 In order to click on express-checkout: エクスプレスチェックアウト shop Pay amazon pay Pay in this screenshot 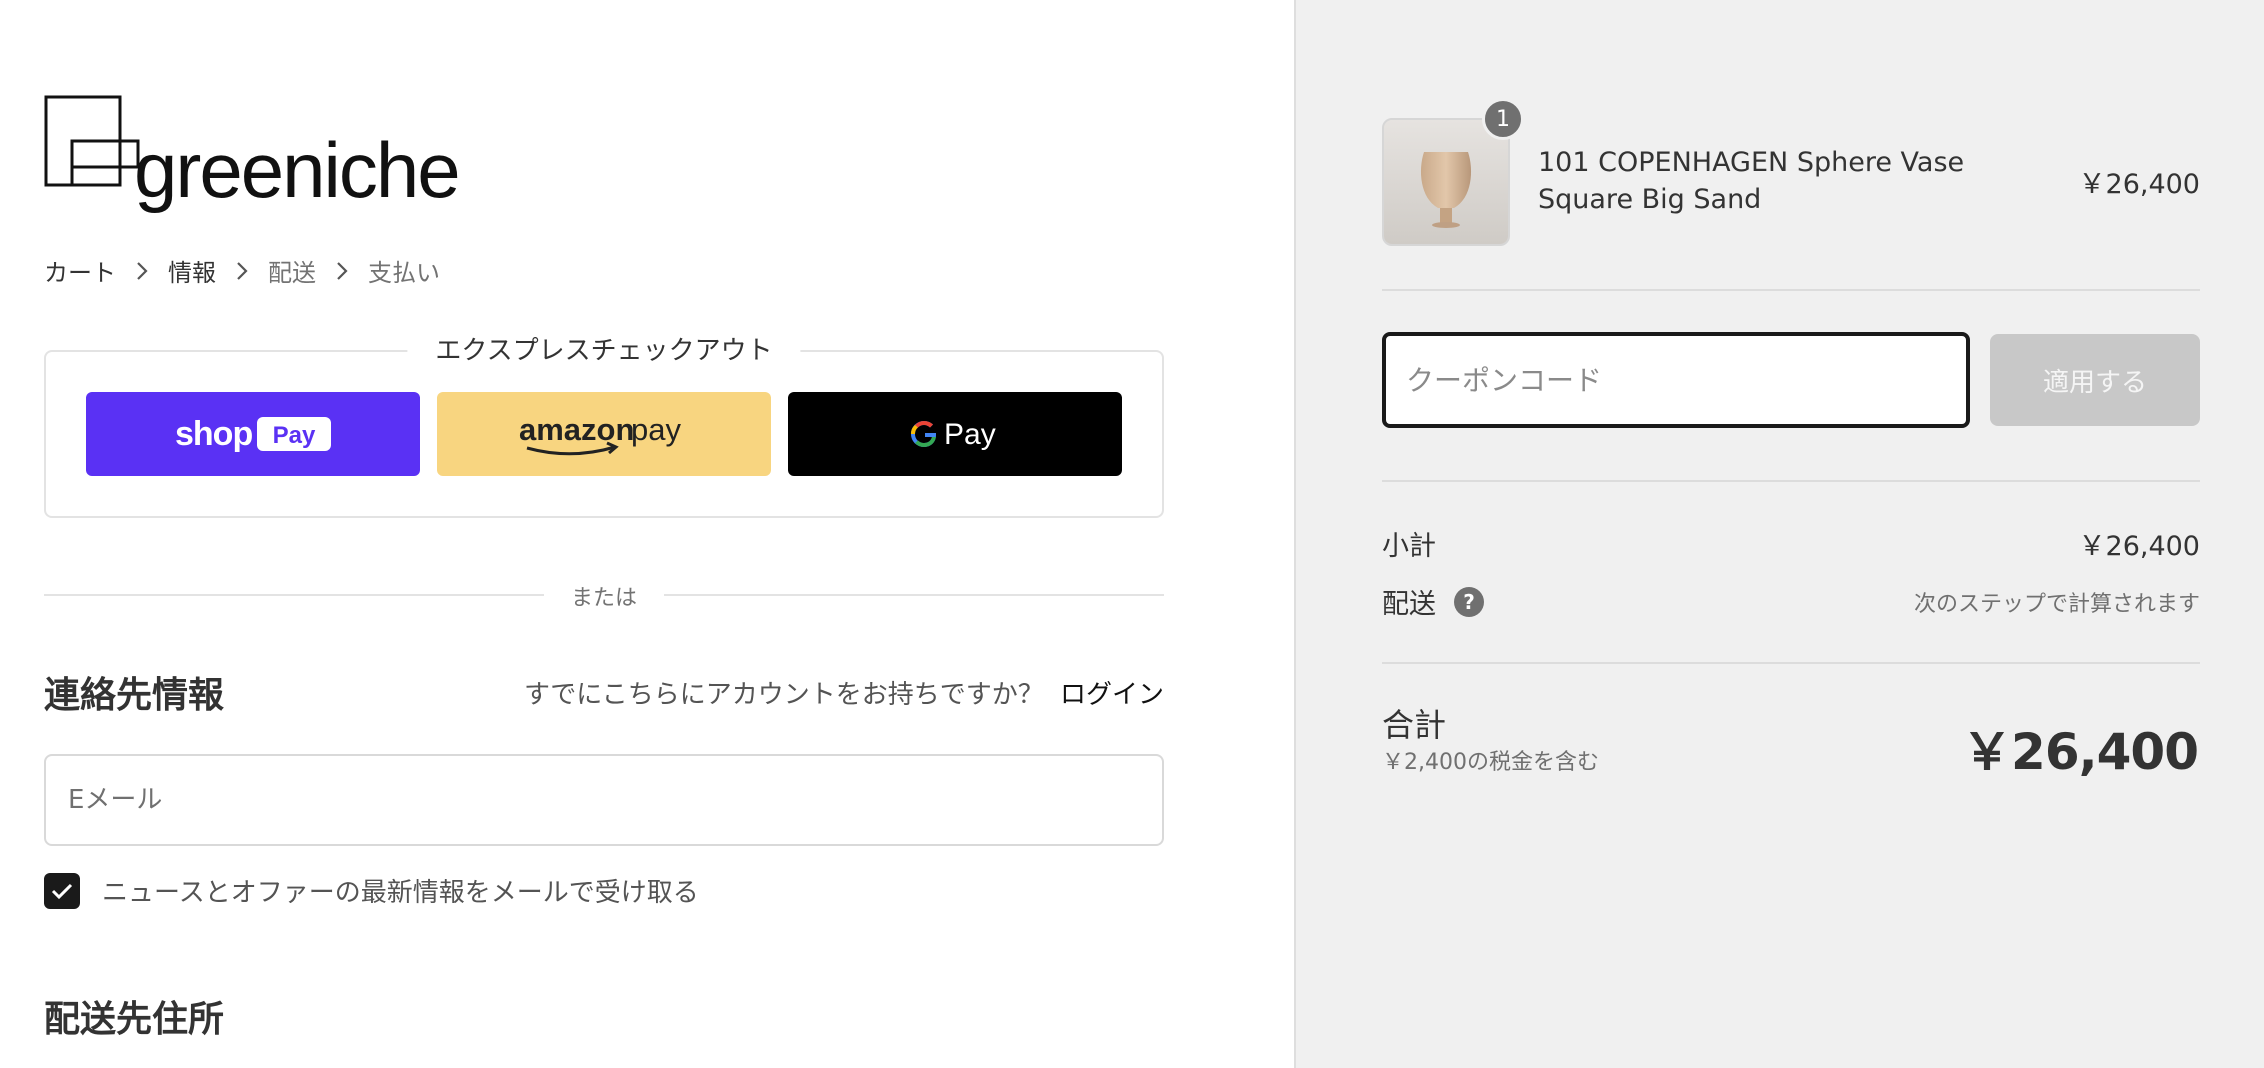, I will do `click(604, 424)`.